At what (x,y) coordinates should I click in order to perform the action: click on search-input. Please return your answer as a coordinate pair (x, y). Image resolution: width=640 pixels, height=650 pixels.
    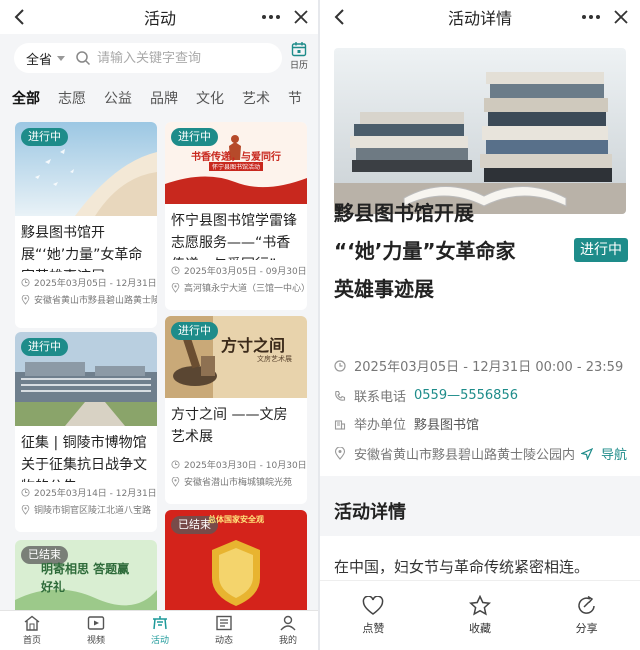
    Looking at the image, I should click on (182, 58).